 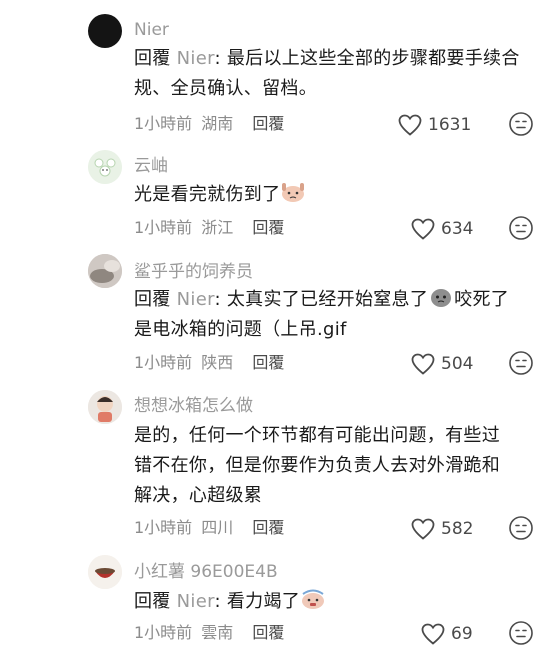 What do you see at coordinates (447, 634) in the screenshot?
I see `like-button: 69` at bounding box center [447, 634].